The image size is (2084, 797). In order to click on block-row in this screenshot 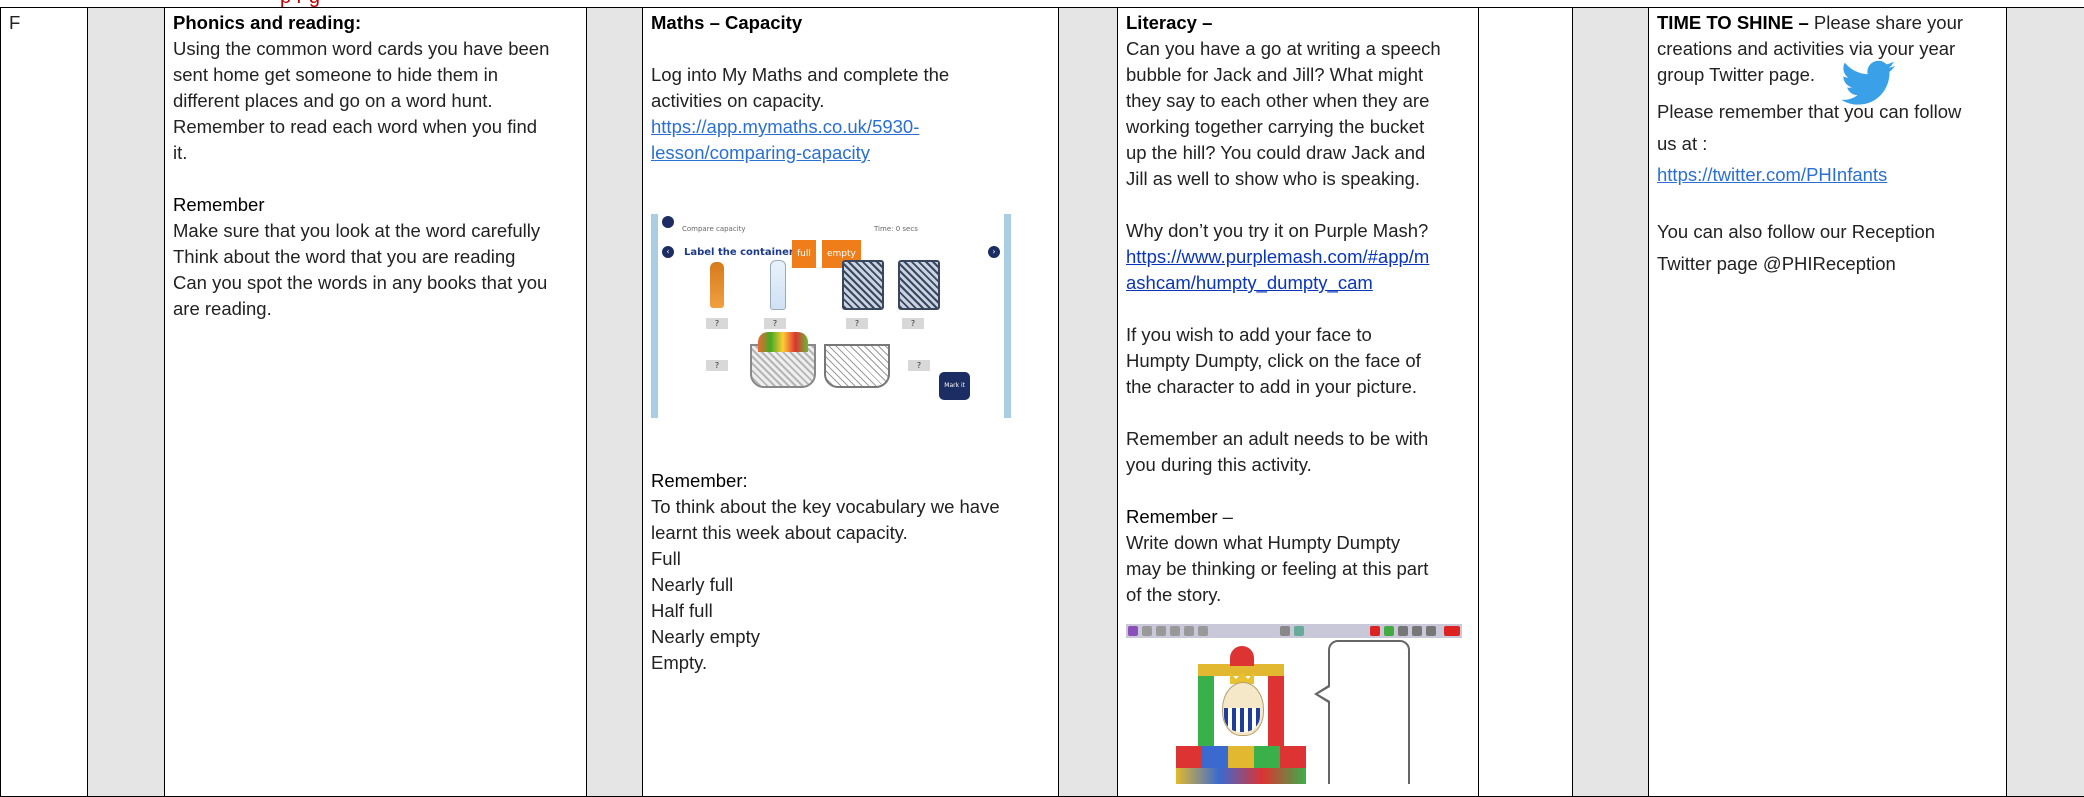, I will do `click(1241, 776)`.